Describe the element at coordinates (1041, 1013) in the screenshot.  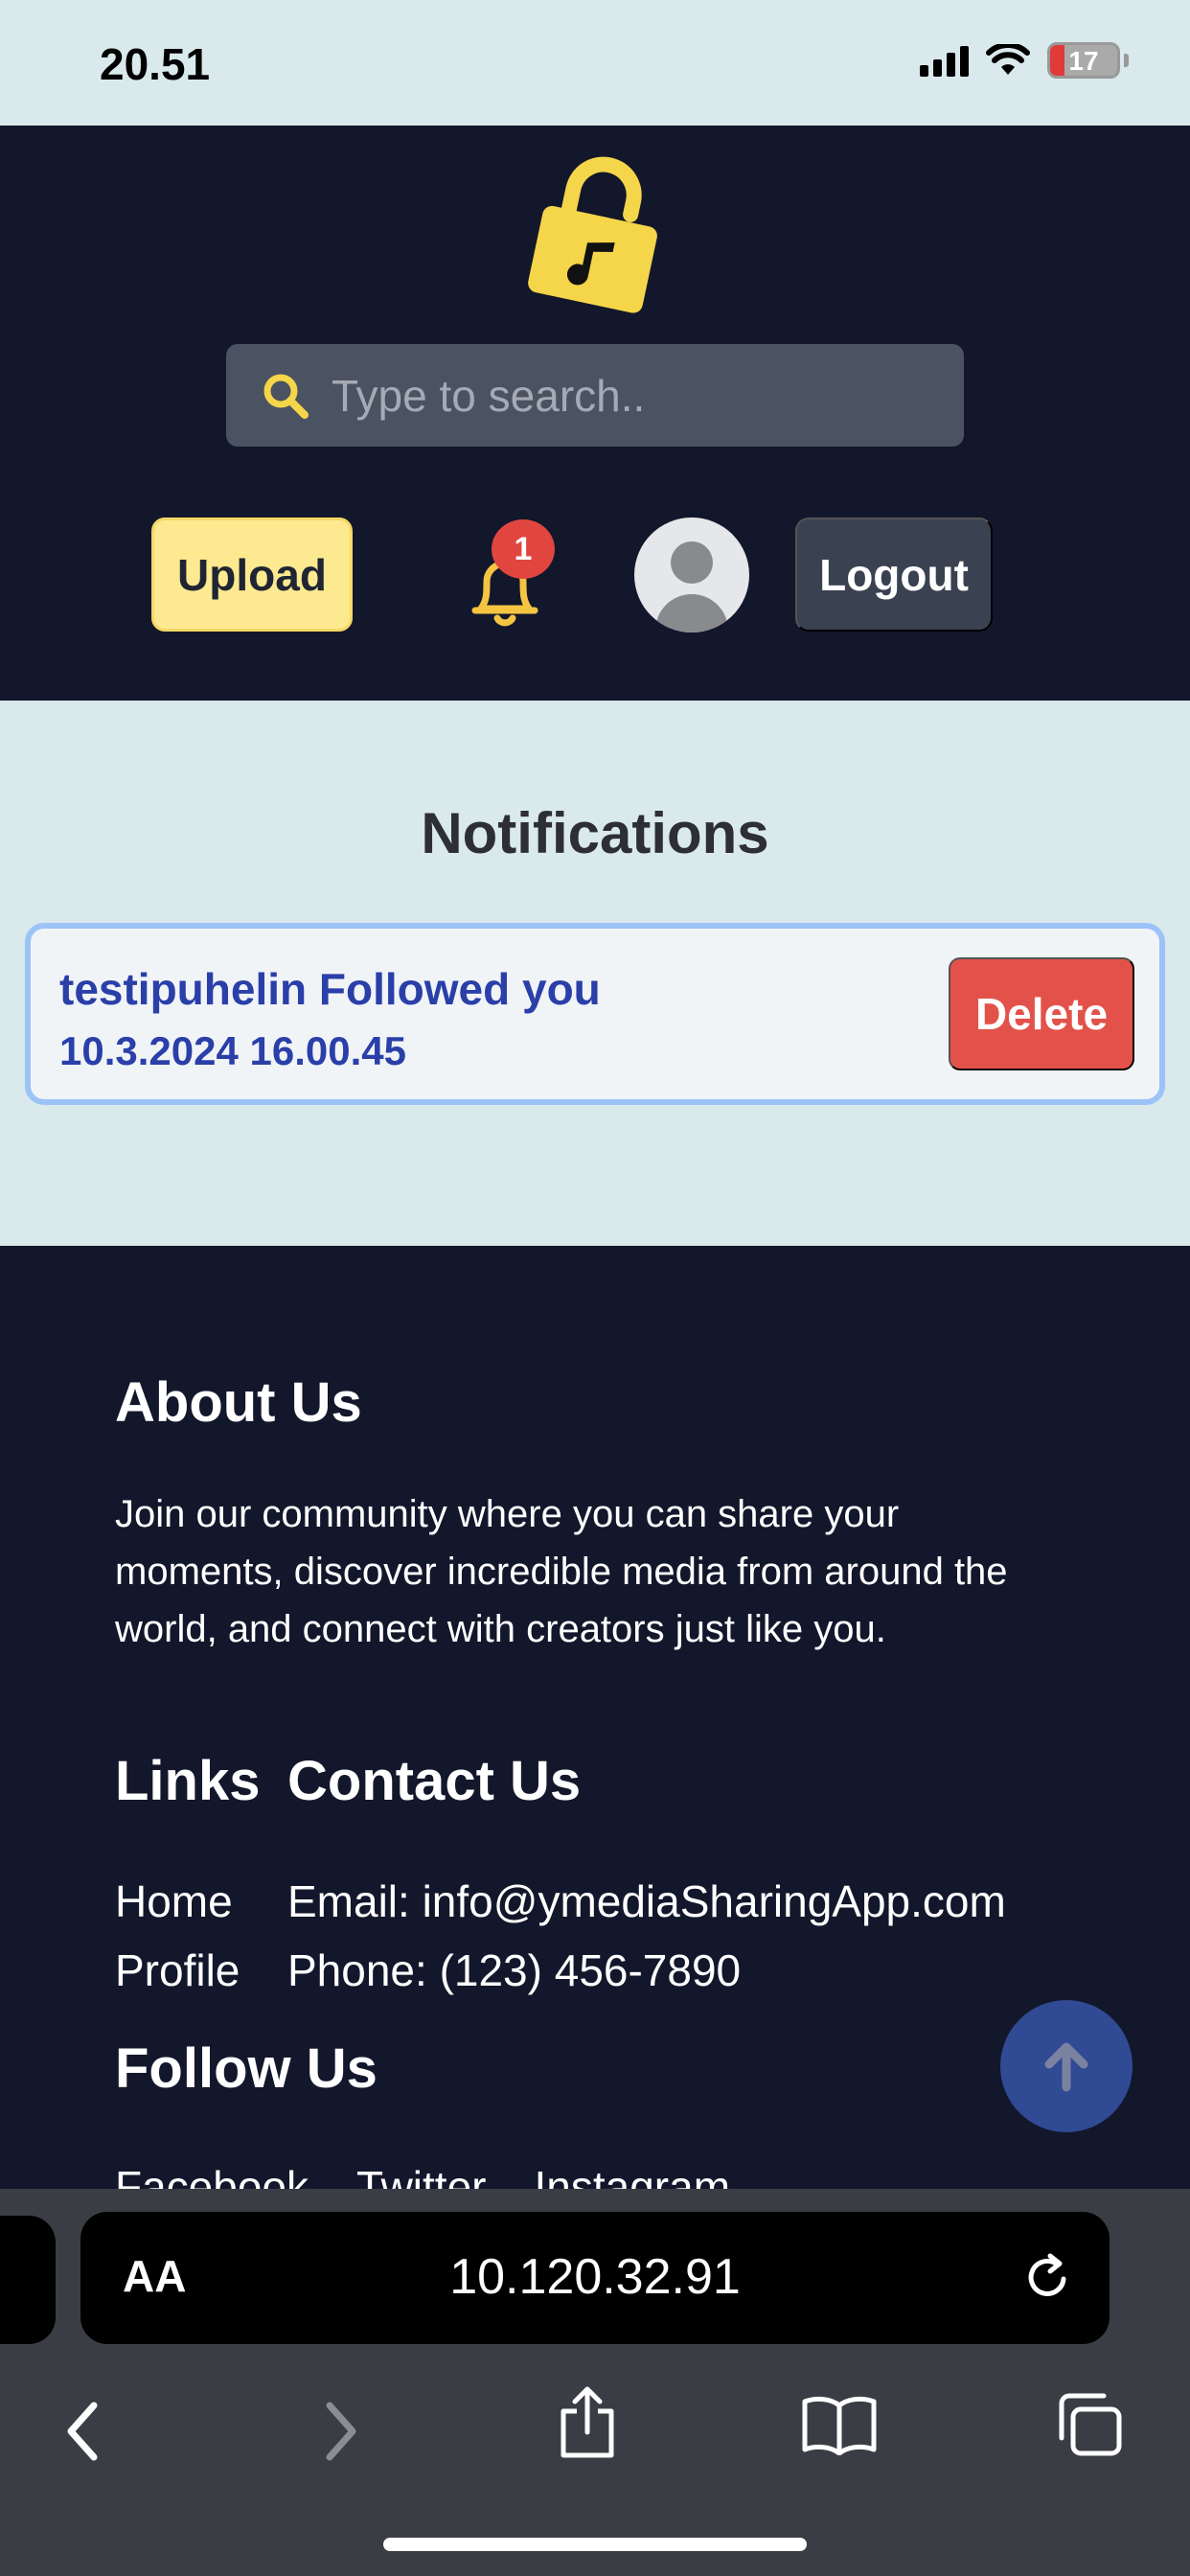
I see `delete-button: Delete` at that location.